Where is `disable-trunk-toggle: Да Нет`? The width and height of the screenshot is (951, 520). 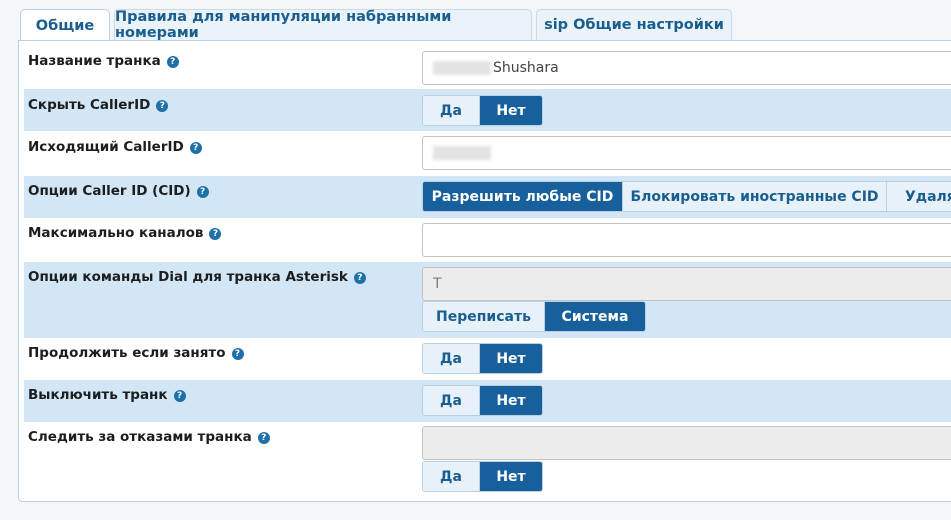 disable-trunk-toggle: Да Нет is located at coordinates (482, 400).